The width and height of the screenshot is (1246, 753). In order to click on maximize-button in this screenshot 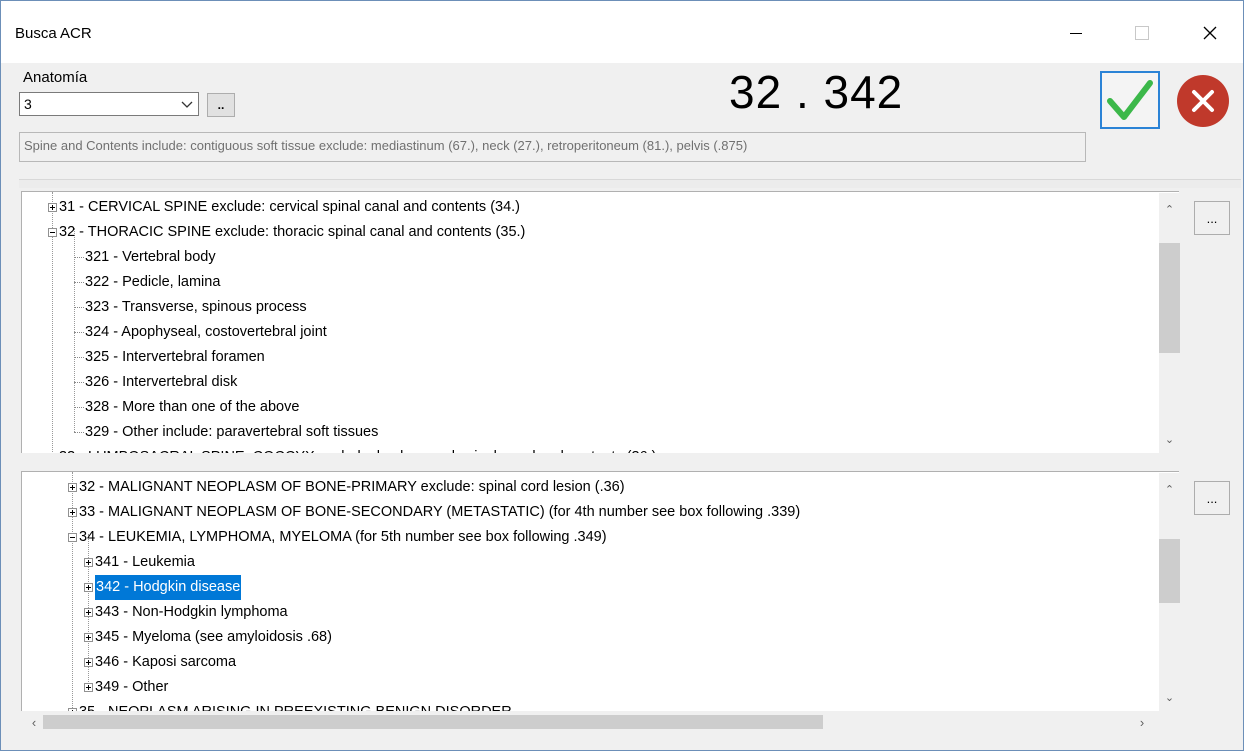, I will do `click(1142, 33)`.